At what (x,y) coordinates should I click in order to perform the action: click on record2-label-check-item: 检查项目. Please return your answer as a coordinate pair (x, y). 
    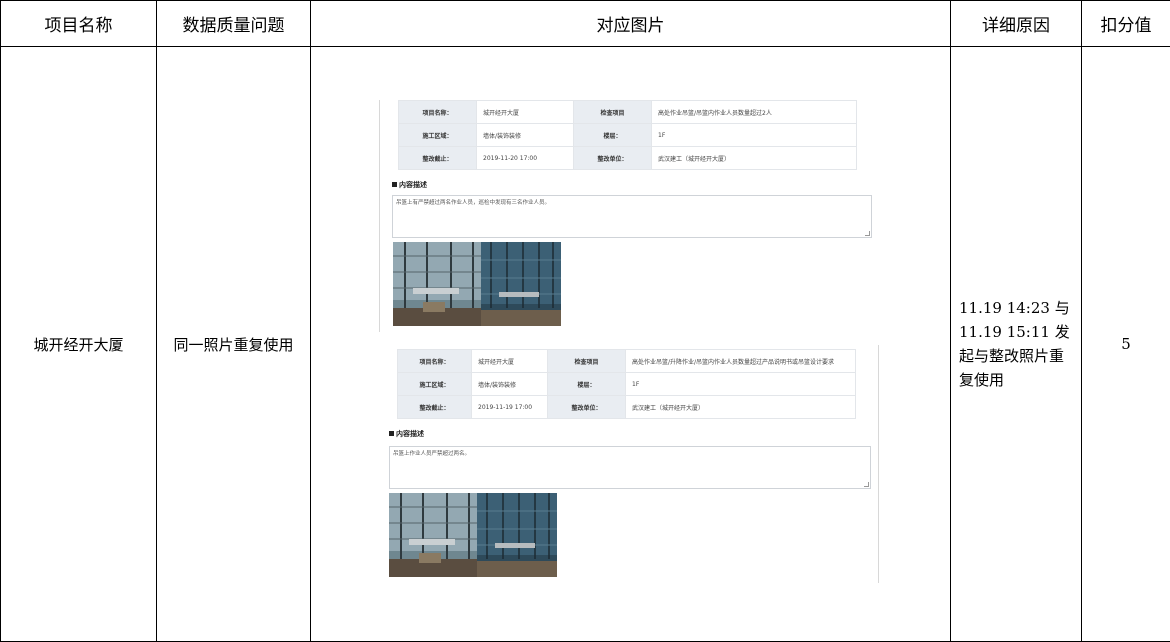
    Looking at the image, I should click on (586, 361).